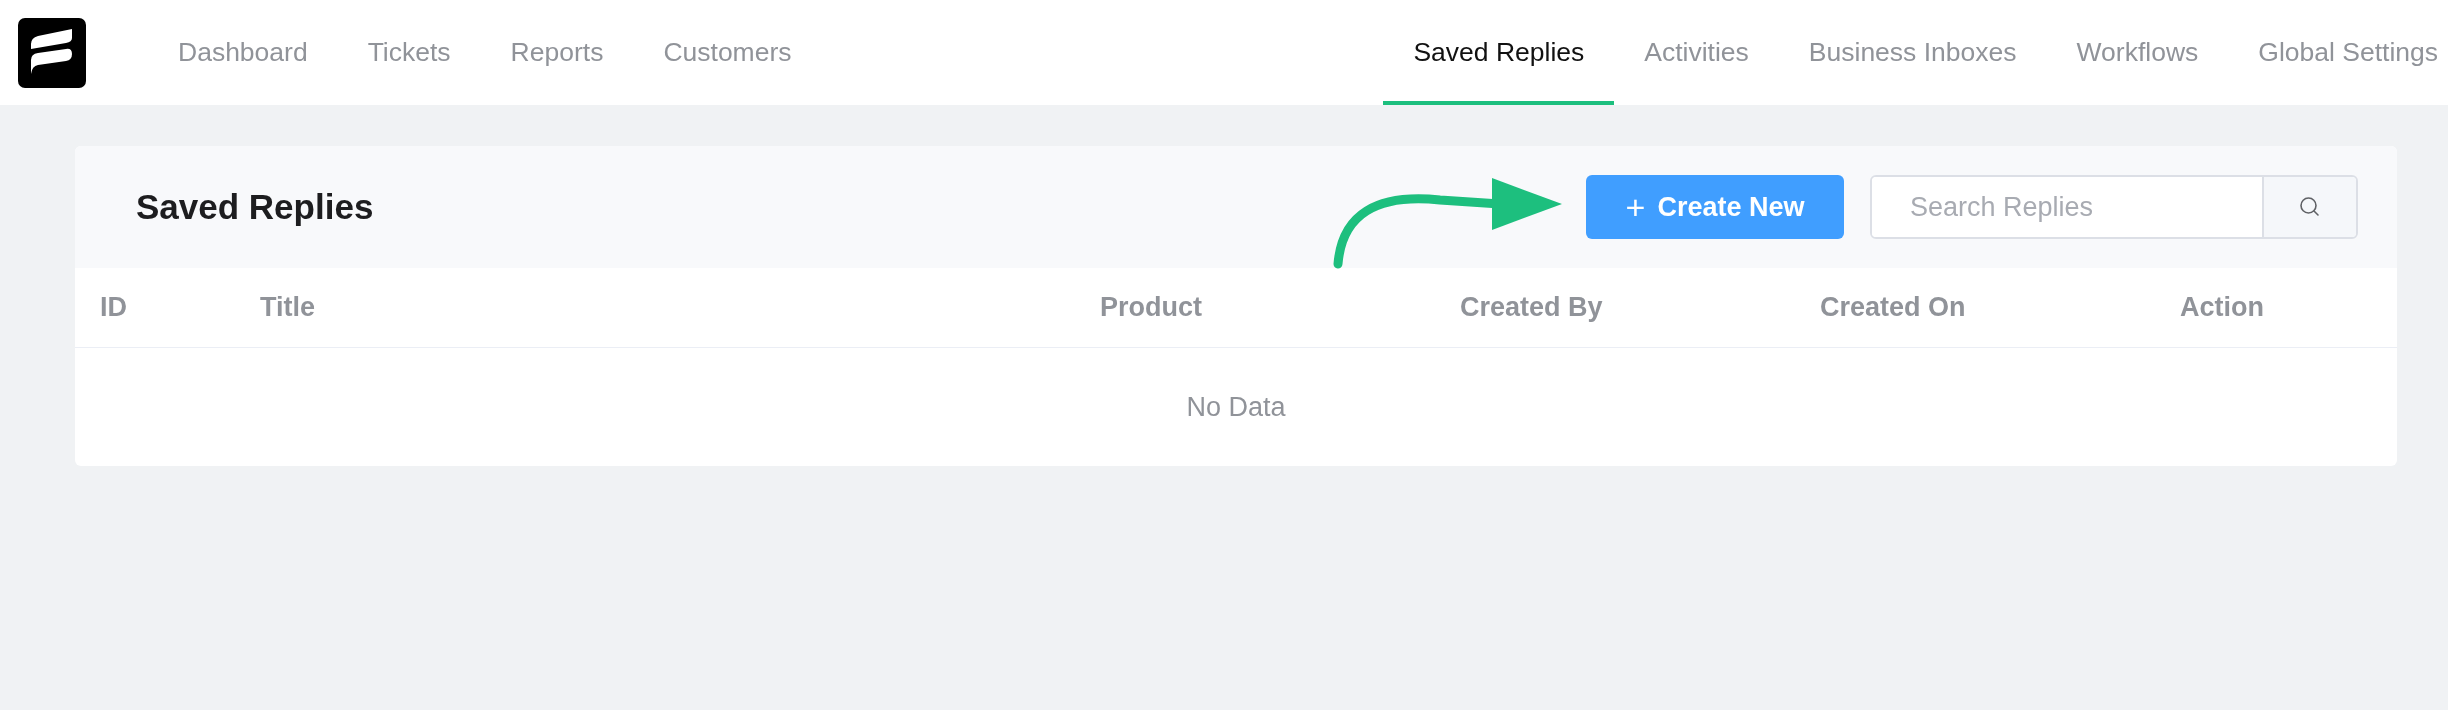 Image resolution: width=2448 pixels, height=710 pixels. Describe the element at coordinates (243, 52) in the screenshot. I see `nav-tab: Dashboard` at that location.